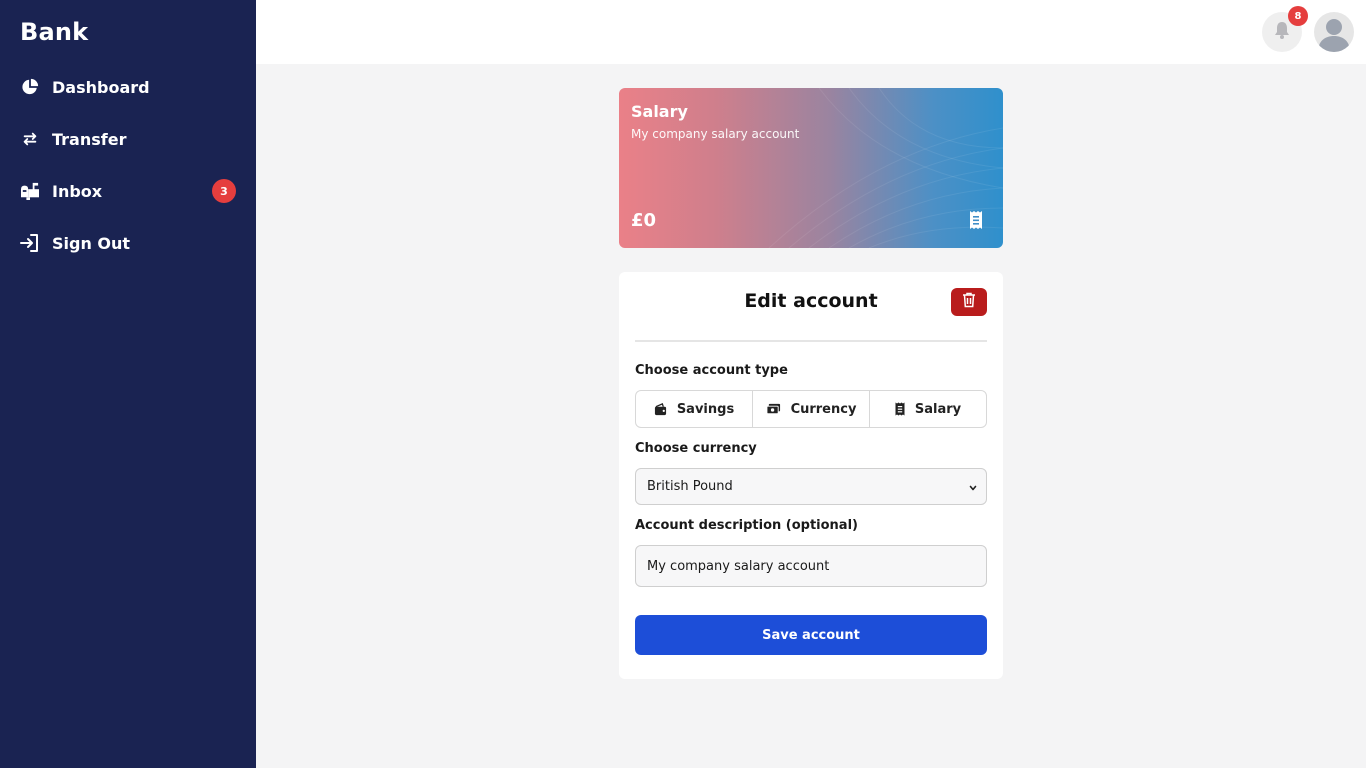 The height and width of the screenshot is (768, 1366). I want to click on panel-divider, so click(811, 341).